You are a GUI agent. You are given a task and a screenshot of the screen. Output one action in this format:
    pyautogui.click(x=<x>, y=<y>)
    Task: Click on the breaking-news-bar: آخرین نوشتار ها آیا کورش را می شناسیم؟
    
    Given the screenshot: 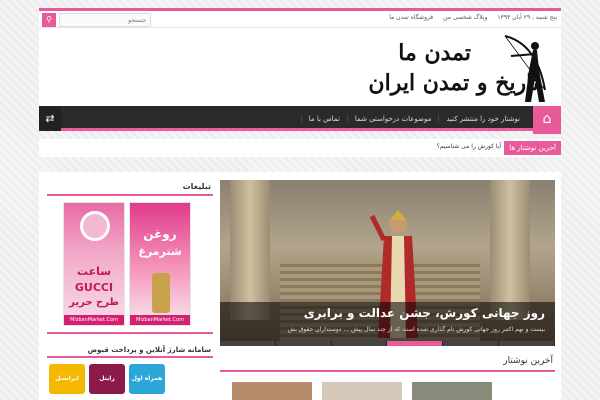 What is the action you would take?
    pyautogui.click(x=300, y=148)
    